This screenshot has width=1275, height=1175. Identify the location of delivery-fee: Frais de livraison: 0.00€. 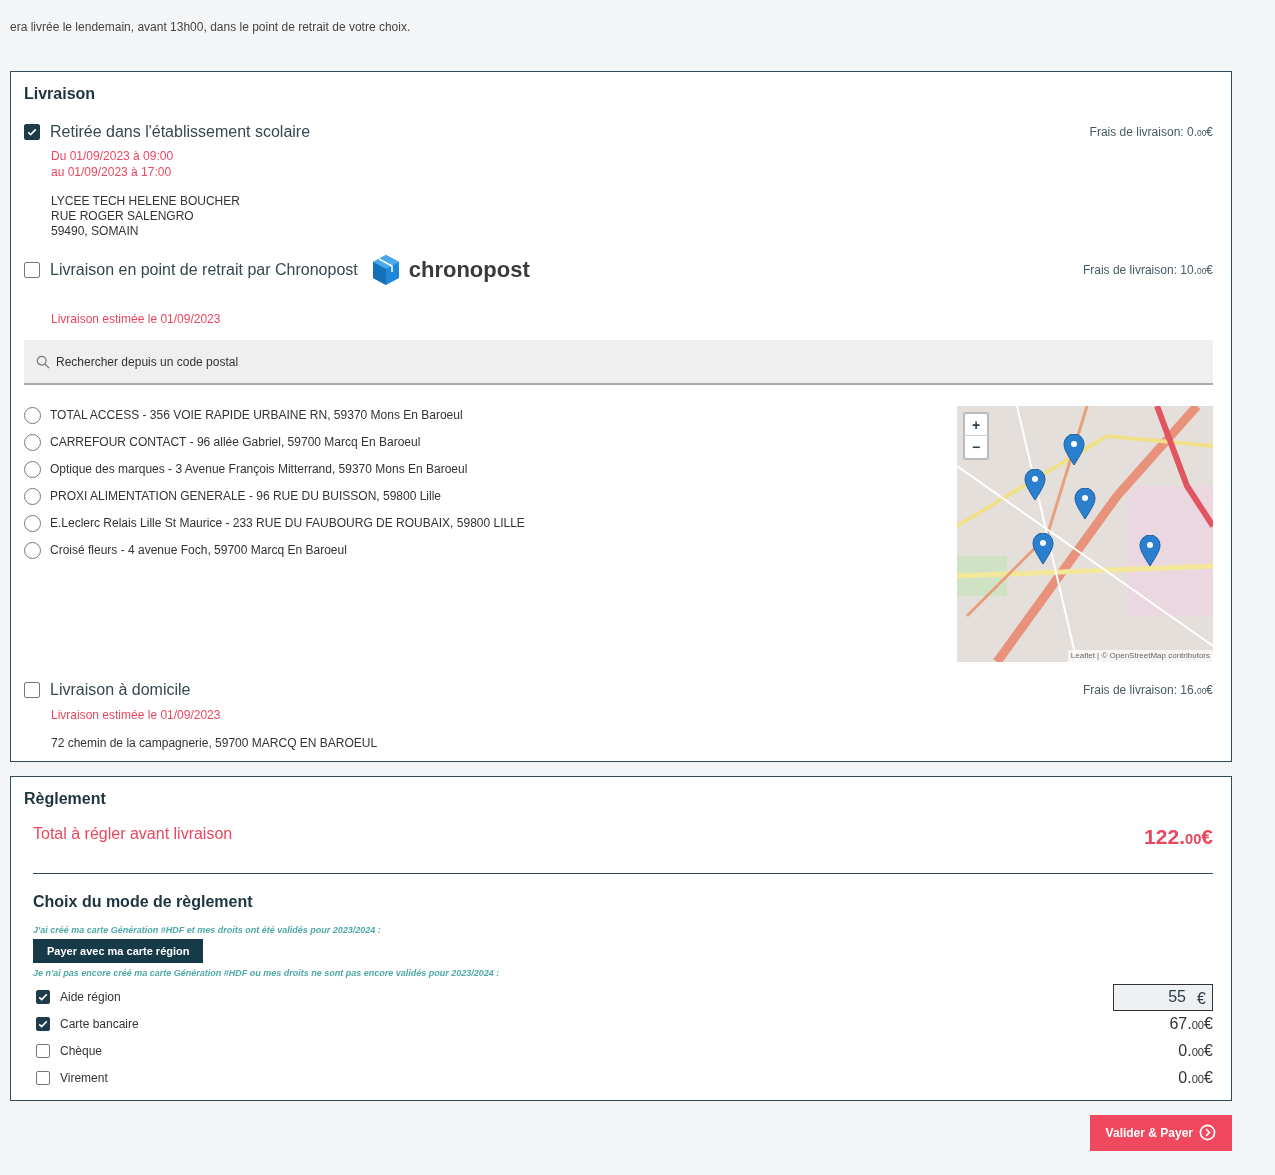
(1151, 132).